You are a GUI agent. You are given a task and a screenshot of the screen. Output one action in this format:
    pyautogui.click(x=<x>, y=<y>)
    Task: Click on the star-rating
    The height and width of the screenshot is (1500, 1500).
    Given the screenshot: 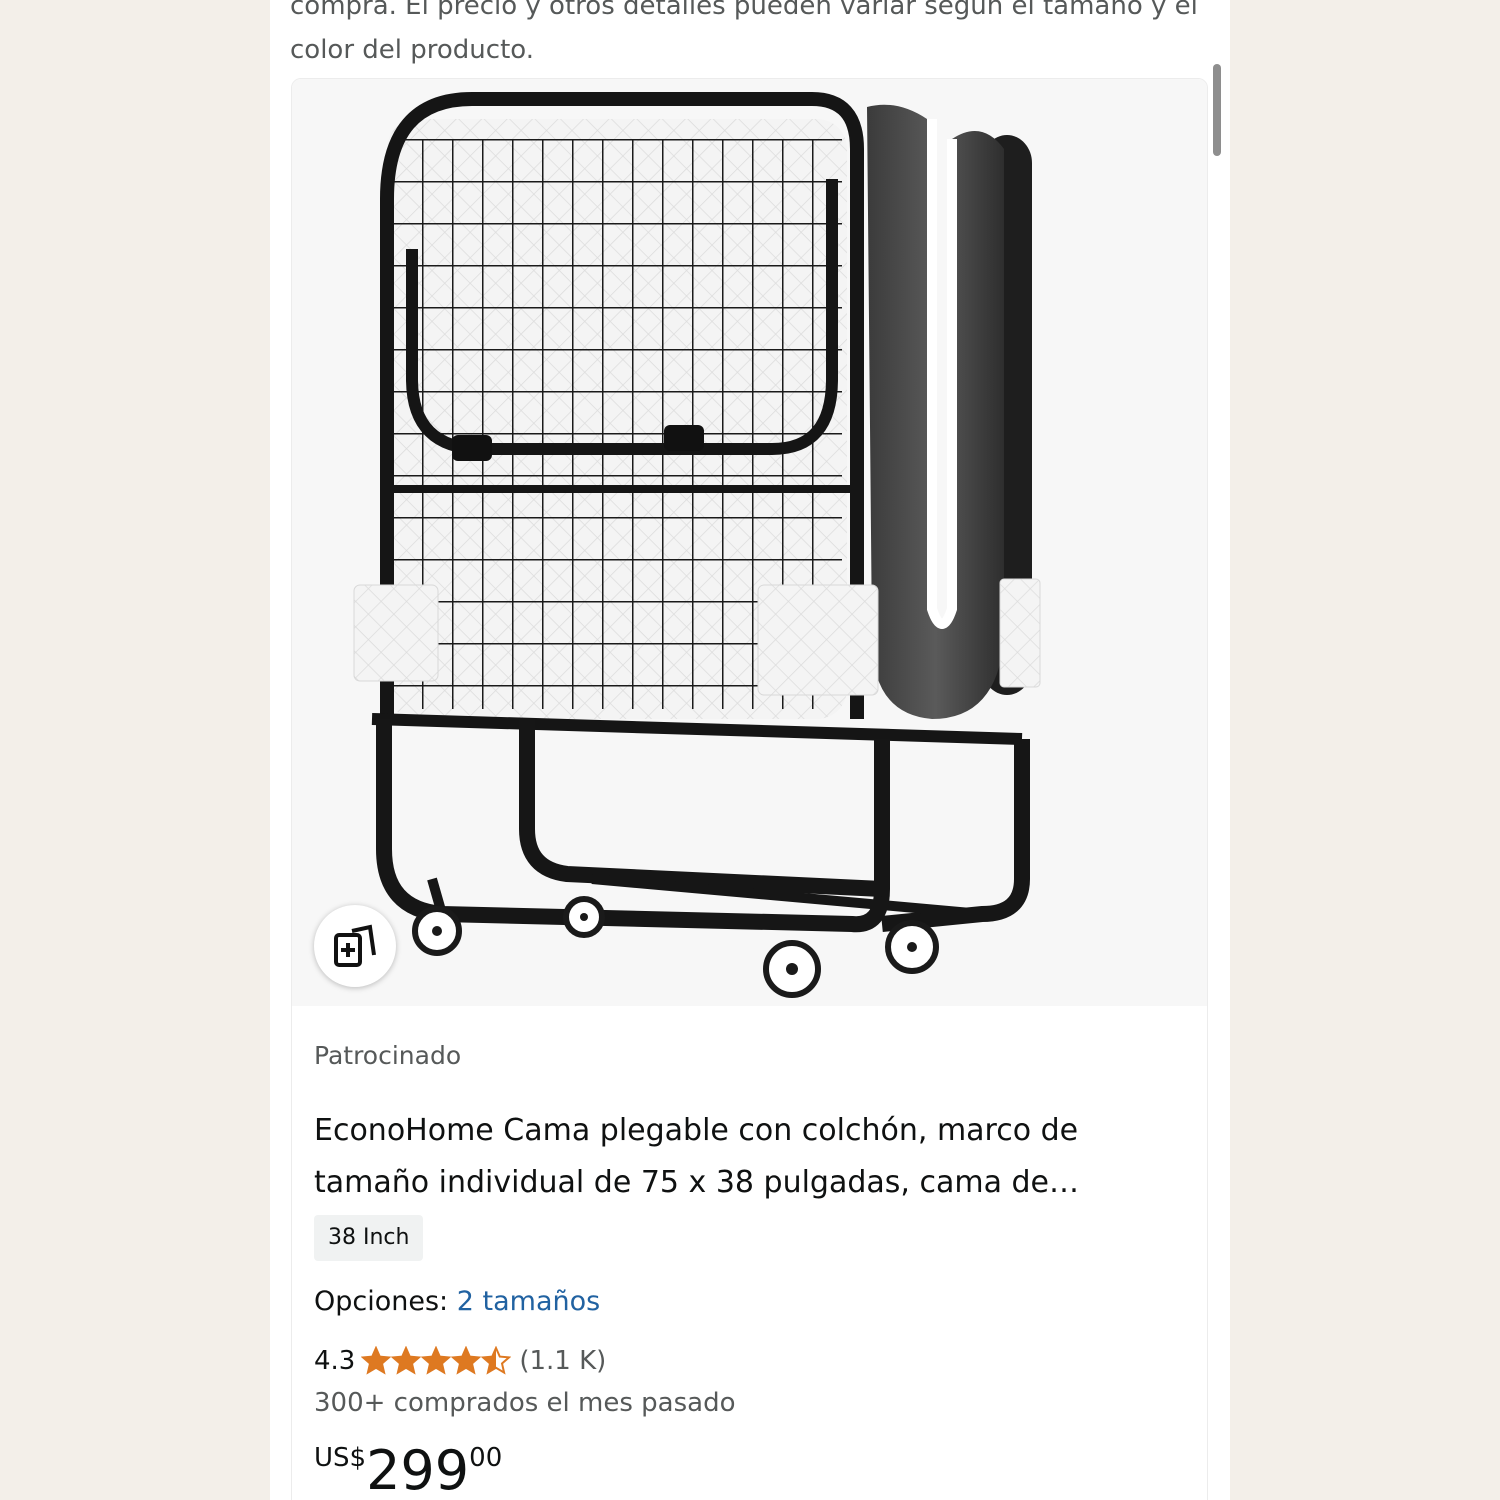 What is the action you would take?
    pyautogui.click(x=436, y=1361)
    